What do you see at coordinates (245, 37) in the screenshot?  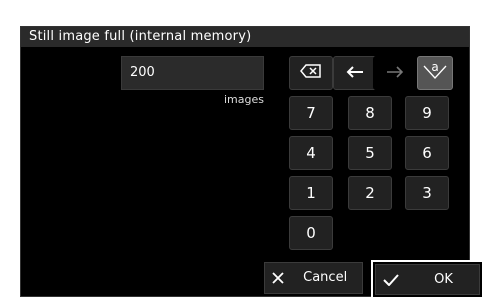 I see `dialog-title: Still image full (internal memory)` at bounding box center [245, 37].